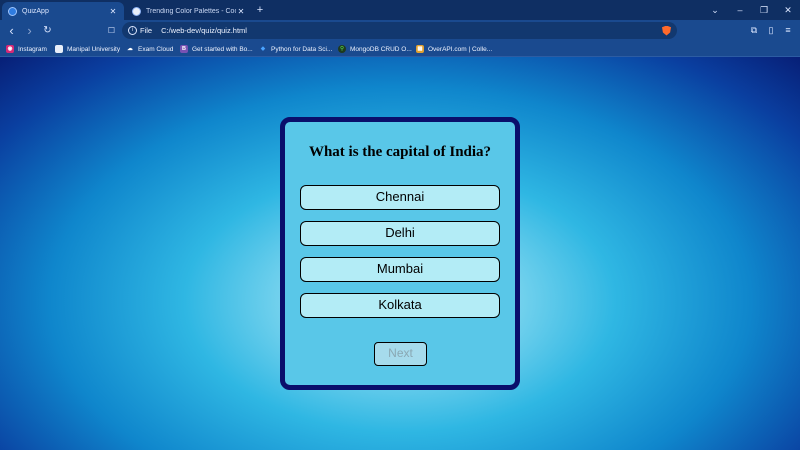 The image size is (800, 450). I want to click on bookmark-exam-cloud: ☁ Exam Cloud, so click(149, 49).